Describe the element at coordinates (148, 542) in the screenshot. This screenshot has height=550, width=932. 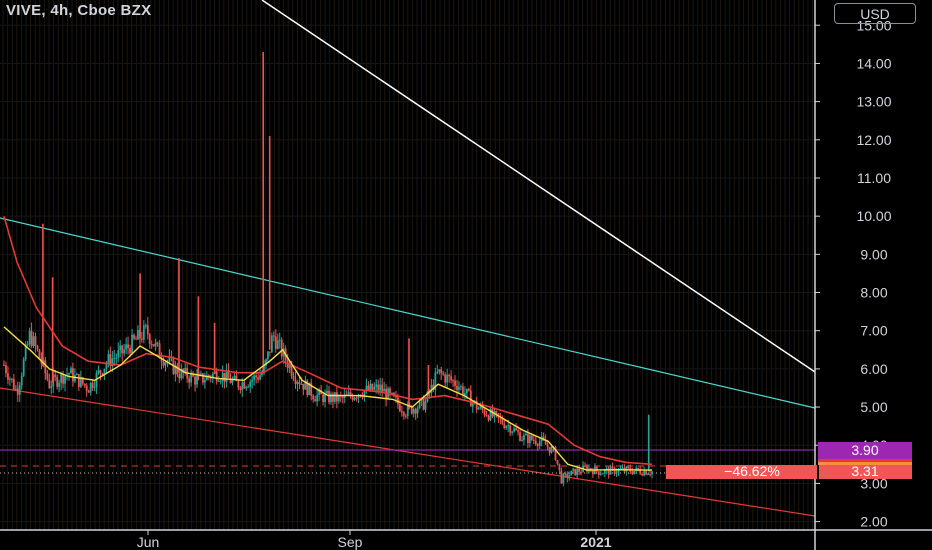
I see `time-tick-label: Jun` at that location.